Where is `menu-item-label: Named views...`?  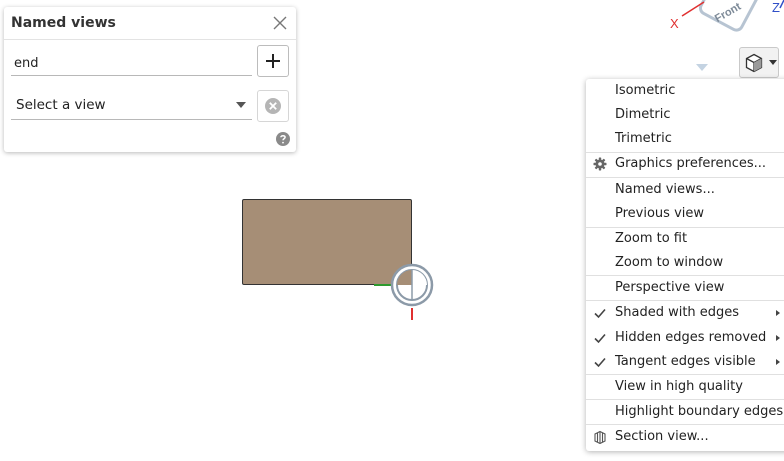
menu-item-label: Named views... is located at coordinates (665, 189).